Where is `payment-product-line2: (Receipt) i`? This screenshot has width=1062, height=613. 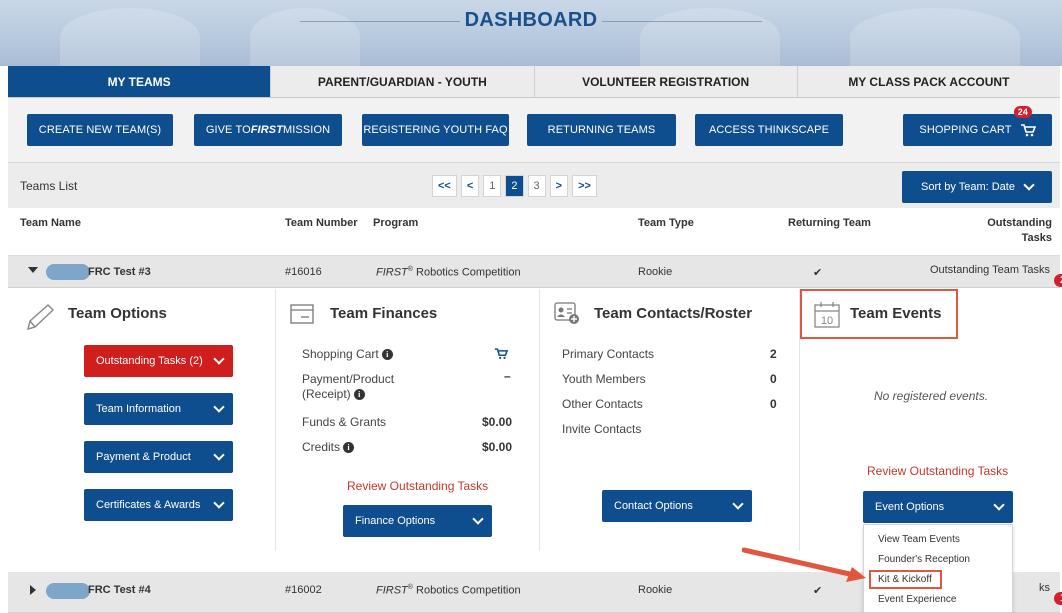
payment-product-line2: (Receipt) i is located at coordinates (333, 394).